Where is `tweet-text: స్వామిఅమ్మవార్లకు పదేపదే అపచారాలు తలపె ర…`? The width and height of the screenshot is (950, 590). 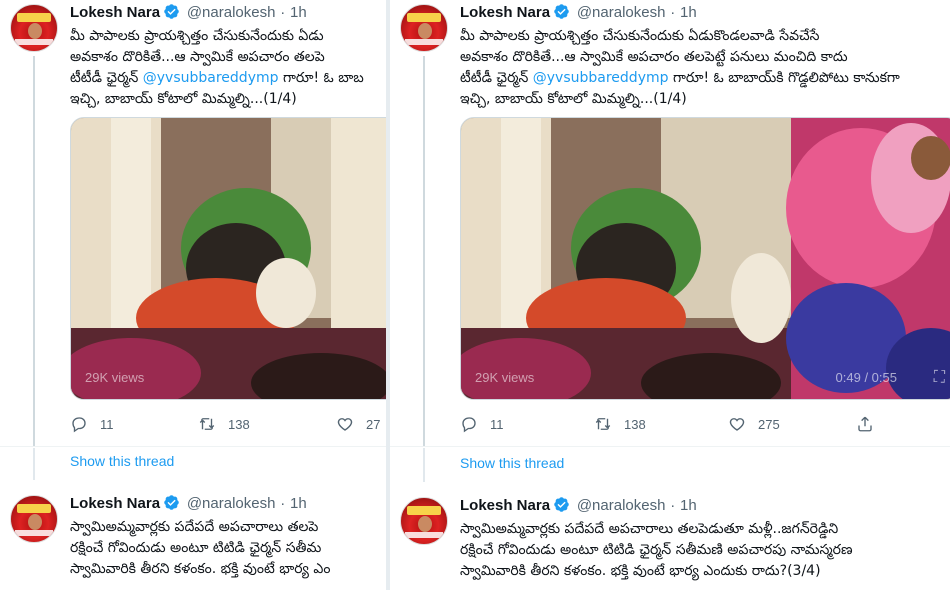 tweet-text: స్వామిఅమ్మవార్లకు పదేపదే అపచారాలు తలపె ర… is located at coordinates (228, 548).